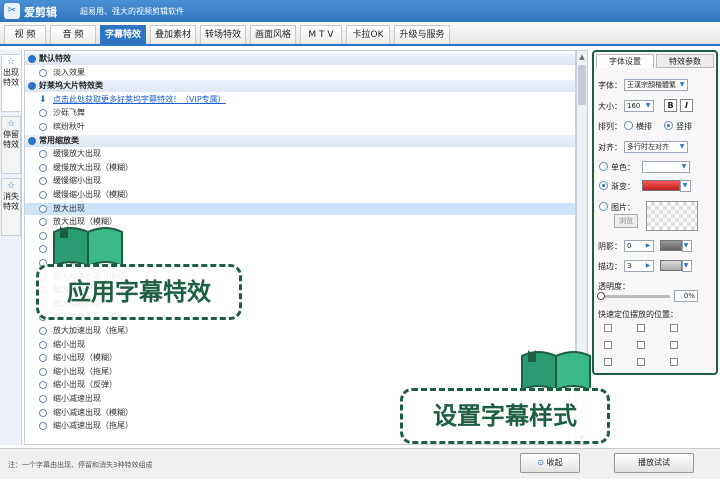 The width and height of the screenshot is (720, 479). Describe the element at coordinates (626, 221) in the screenshot. I see `browse-button: 浏览` at that location.